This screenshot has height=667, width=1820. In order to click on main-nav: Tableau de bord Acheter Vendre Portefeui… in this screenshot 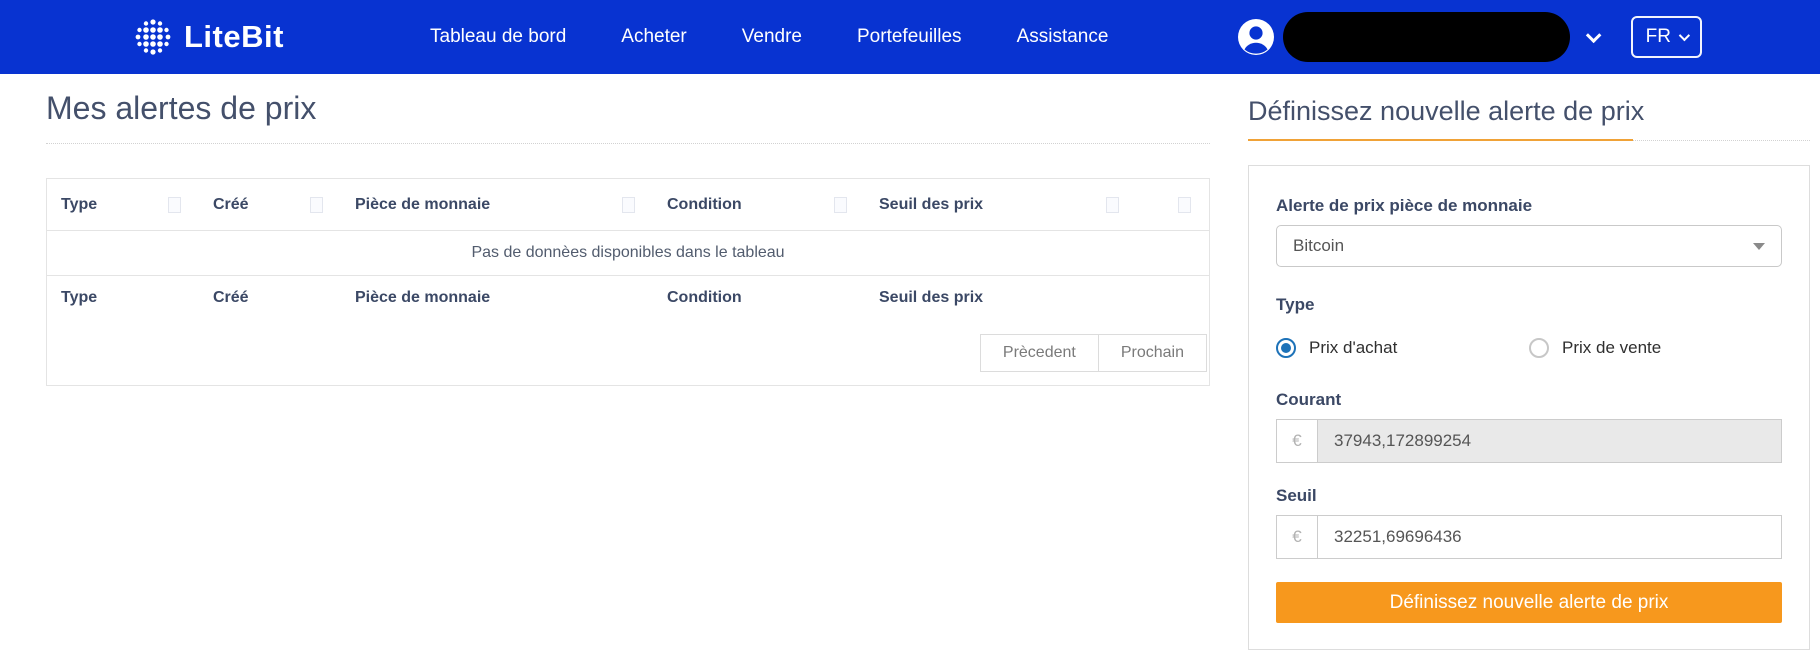, I will do `click(769, 37)`.